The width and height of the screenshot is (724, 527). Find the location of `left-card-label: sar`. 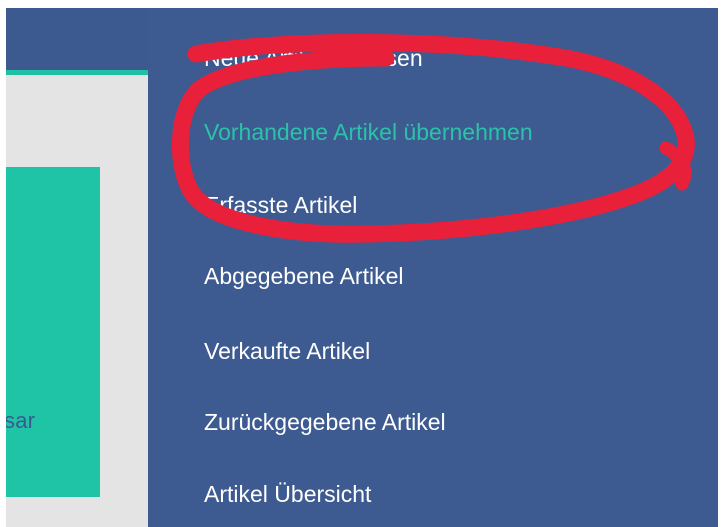

left-card-label: sar is located at coordinates (21, 420).